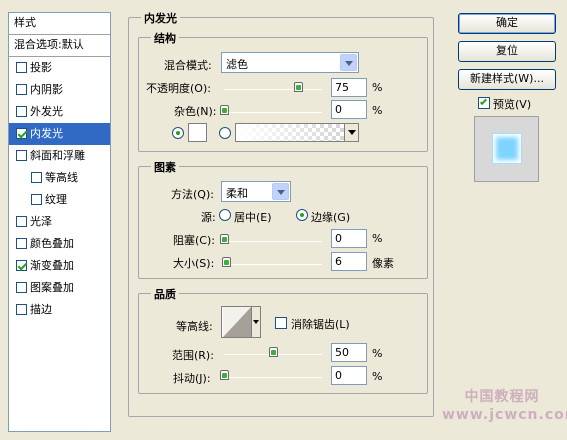 This screenshot has width=567, height=440. What do you see at coordinates (253, 217) in the screenshot?
I see `source-center-label: 居中(E)` at bounding box center [253, 217].